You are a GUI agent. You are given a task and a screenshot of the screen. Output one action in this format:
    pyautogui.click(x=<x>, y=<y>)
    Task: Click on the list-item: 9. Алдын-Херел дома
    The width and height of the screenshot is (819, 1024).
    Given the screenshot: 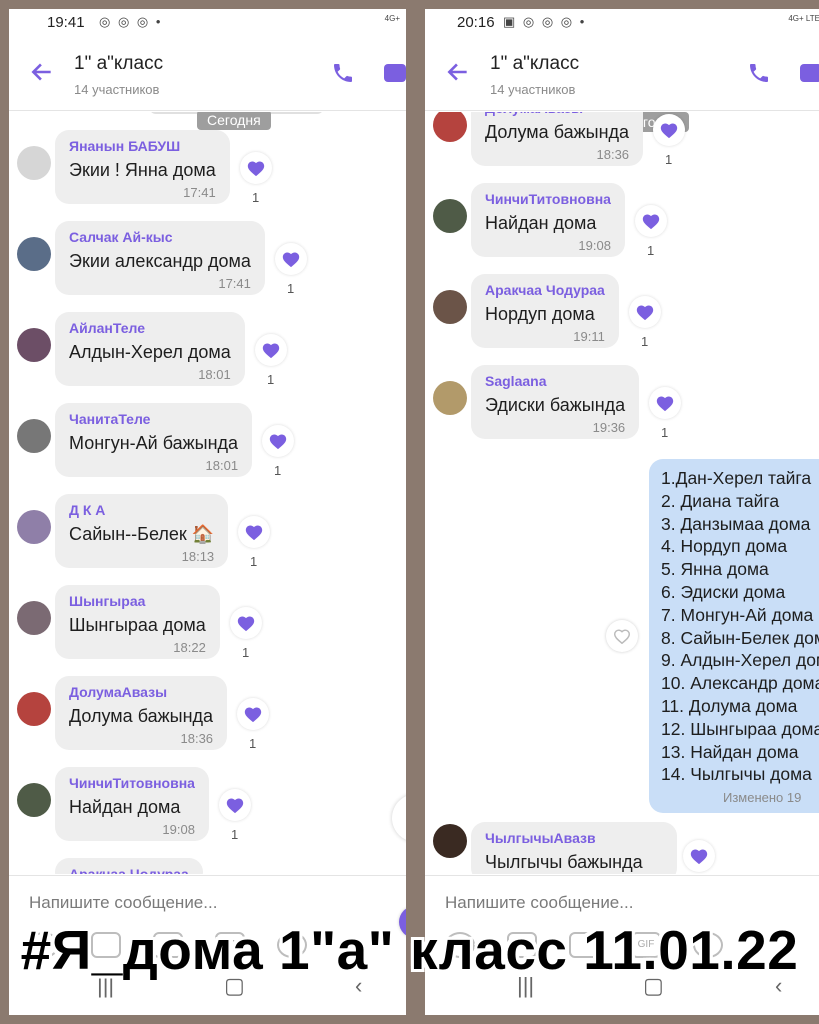 What is the action you would take?
    pyautogui.click(x=740, y=660)
    